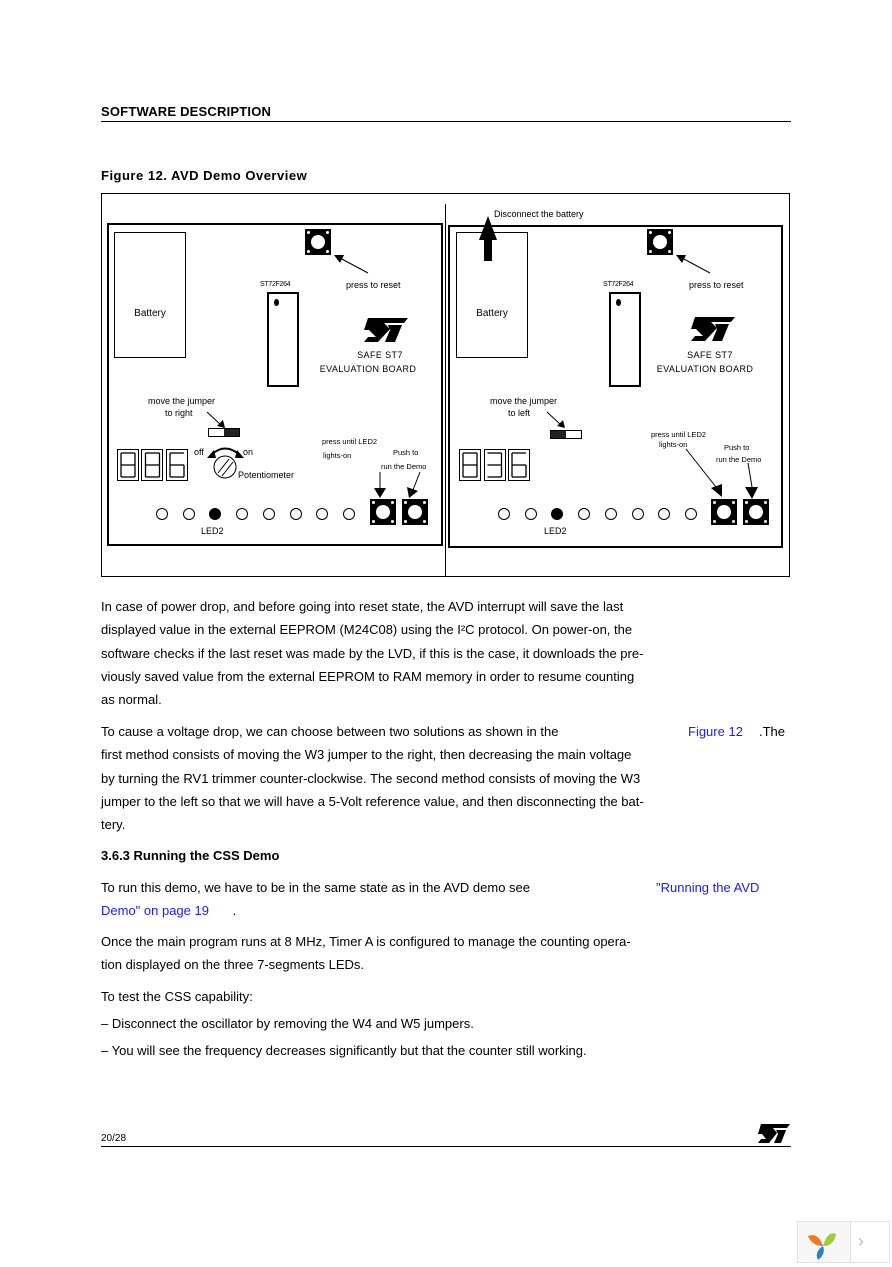 The image size is (892, 1267). Describe the element at coordinates (707, 887) in the screenshot. I see `running-avd-demo-link: "Running the AVD` at that location.